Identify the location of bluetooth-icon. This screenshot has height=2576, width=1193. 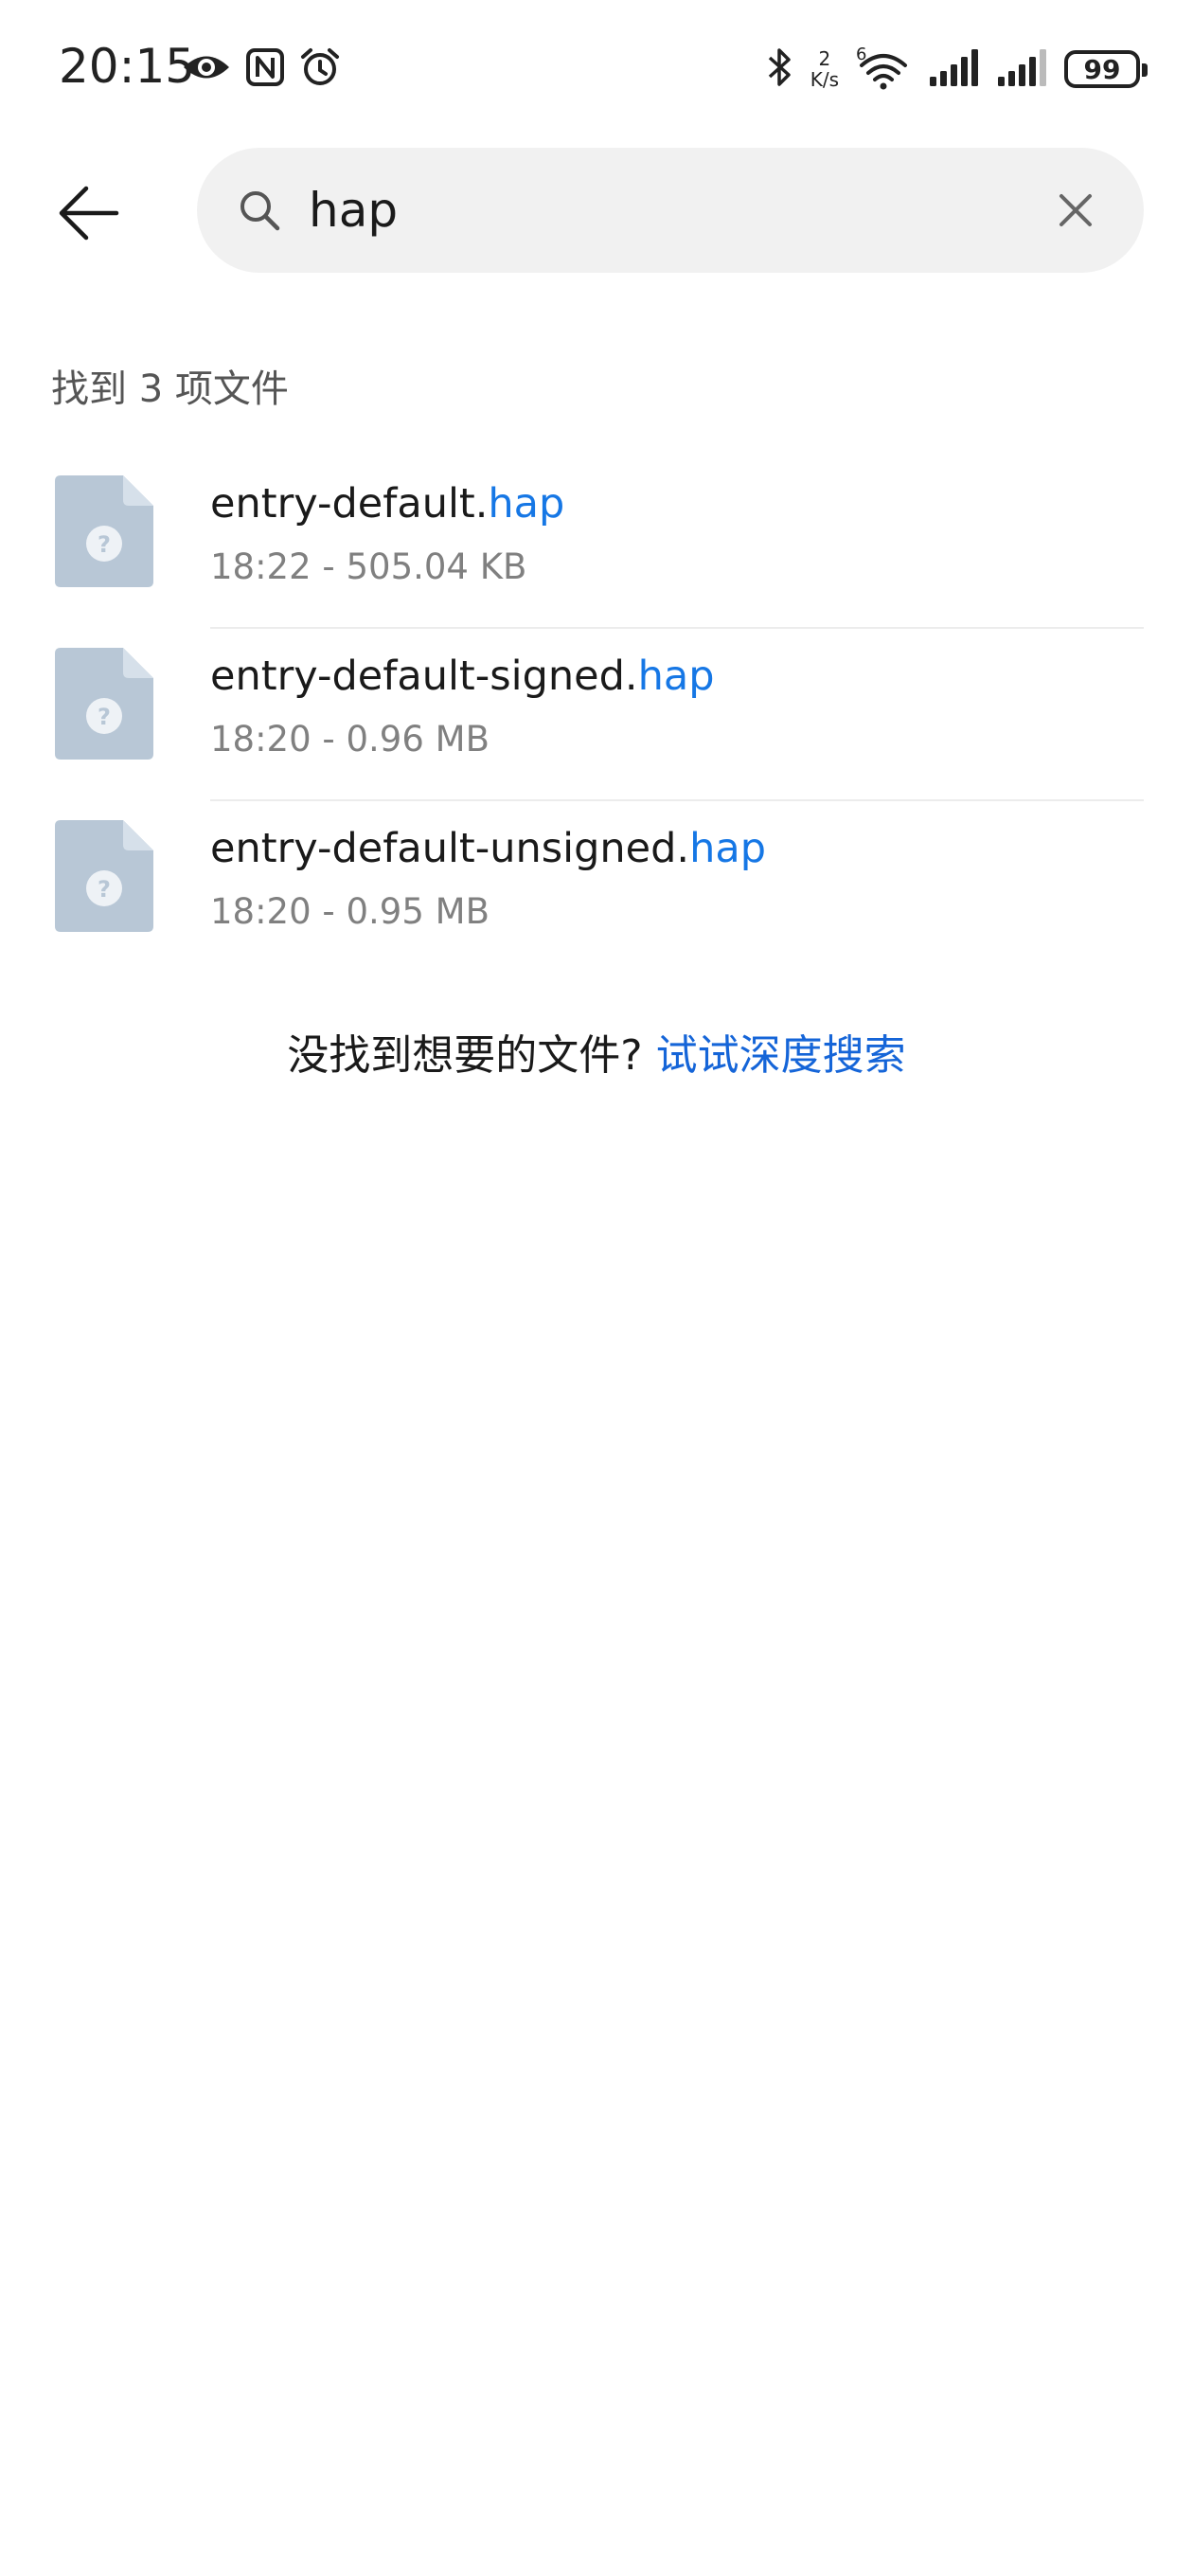
(779, 69).